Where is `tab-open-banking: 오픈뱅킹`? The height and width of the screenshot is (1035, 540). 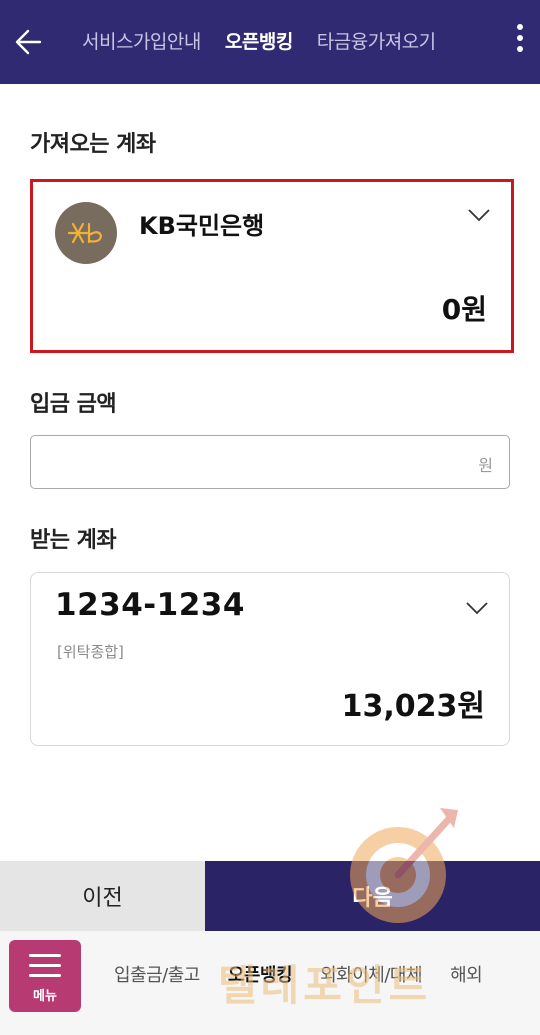 tab-open-banking: 오픈뱅킹 is located at coordinates (259, 42).